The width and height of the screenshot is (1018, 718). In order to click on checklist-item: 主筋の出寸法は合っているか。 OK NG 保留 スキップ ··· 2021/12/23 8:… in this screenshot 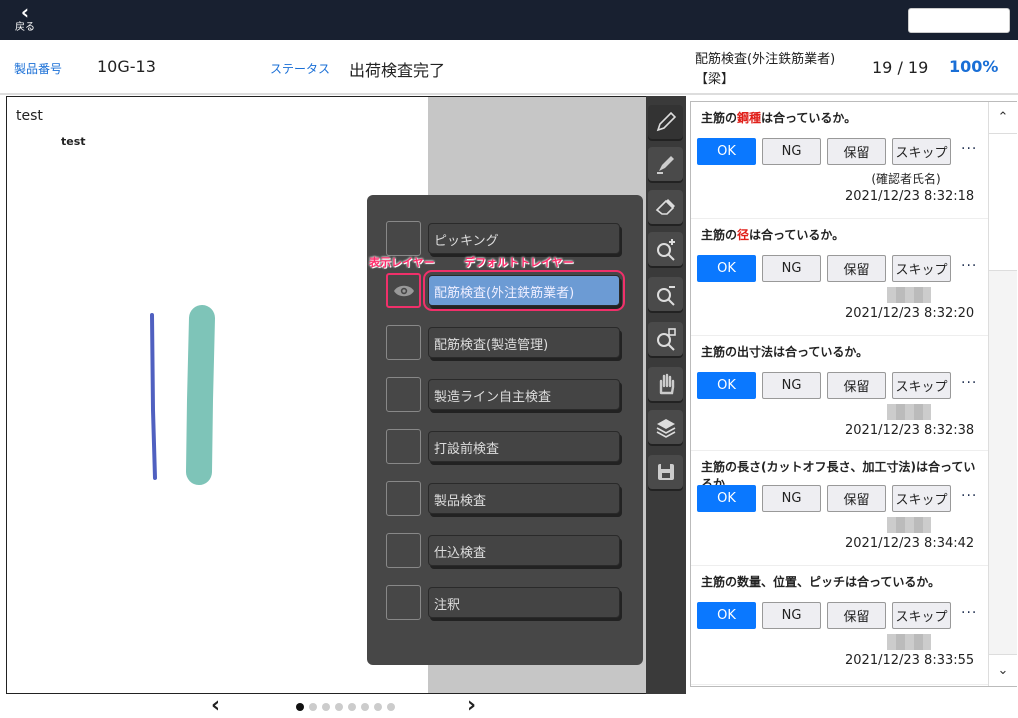, I will do `click(839, 393)`.